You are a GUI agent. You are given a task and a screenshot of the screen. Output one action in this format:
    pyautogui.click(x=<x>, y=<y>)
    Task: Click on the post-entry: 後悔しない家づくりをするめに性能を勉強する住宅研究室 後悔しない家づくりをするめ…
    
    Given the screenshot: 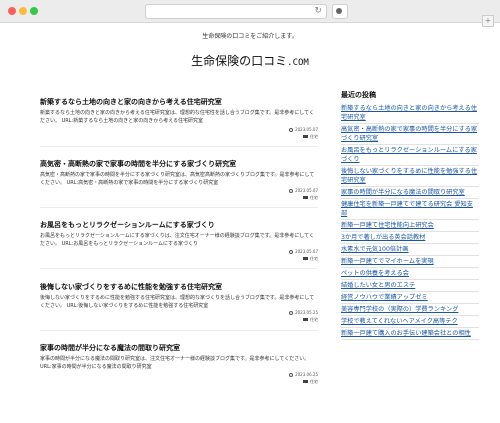 What is the action you would take?
    pyautogui.click(x=179, y=296)
    